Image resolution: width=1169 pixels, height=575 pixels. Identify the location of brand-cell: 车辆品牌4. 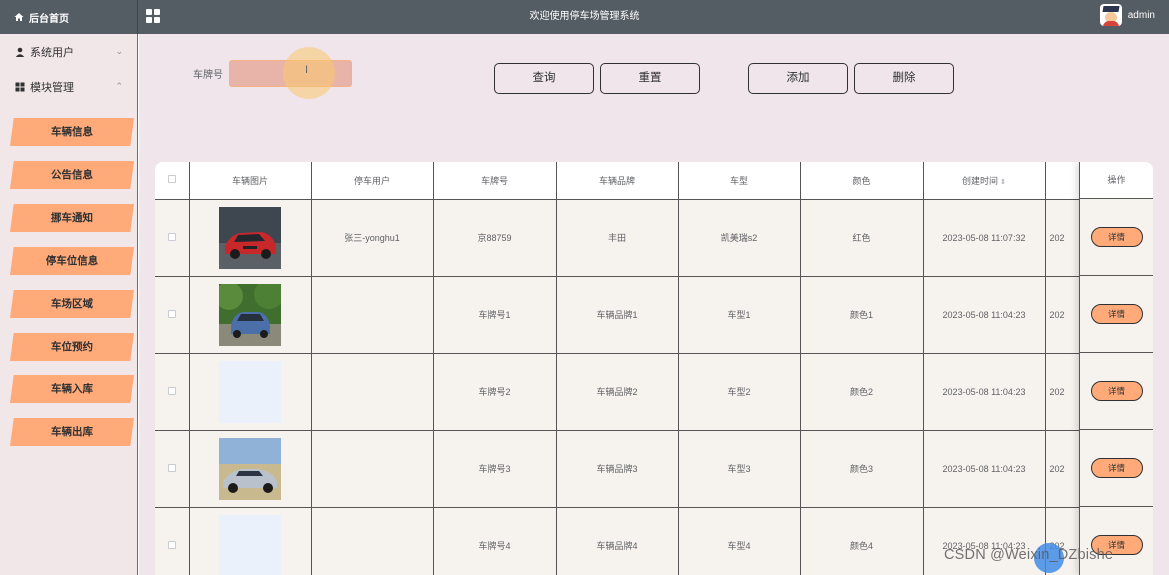
(617, 541).